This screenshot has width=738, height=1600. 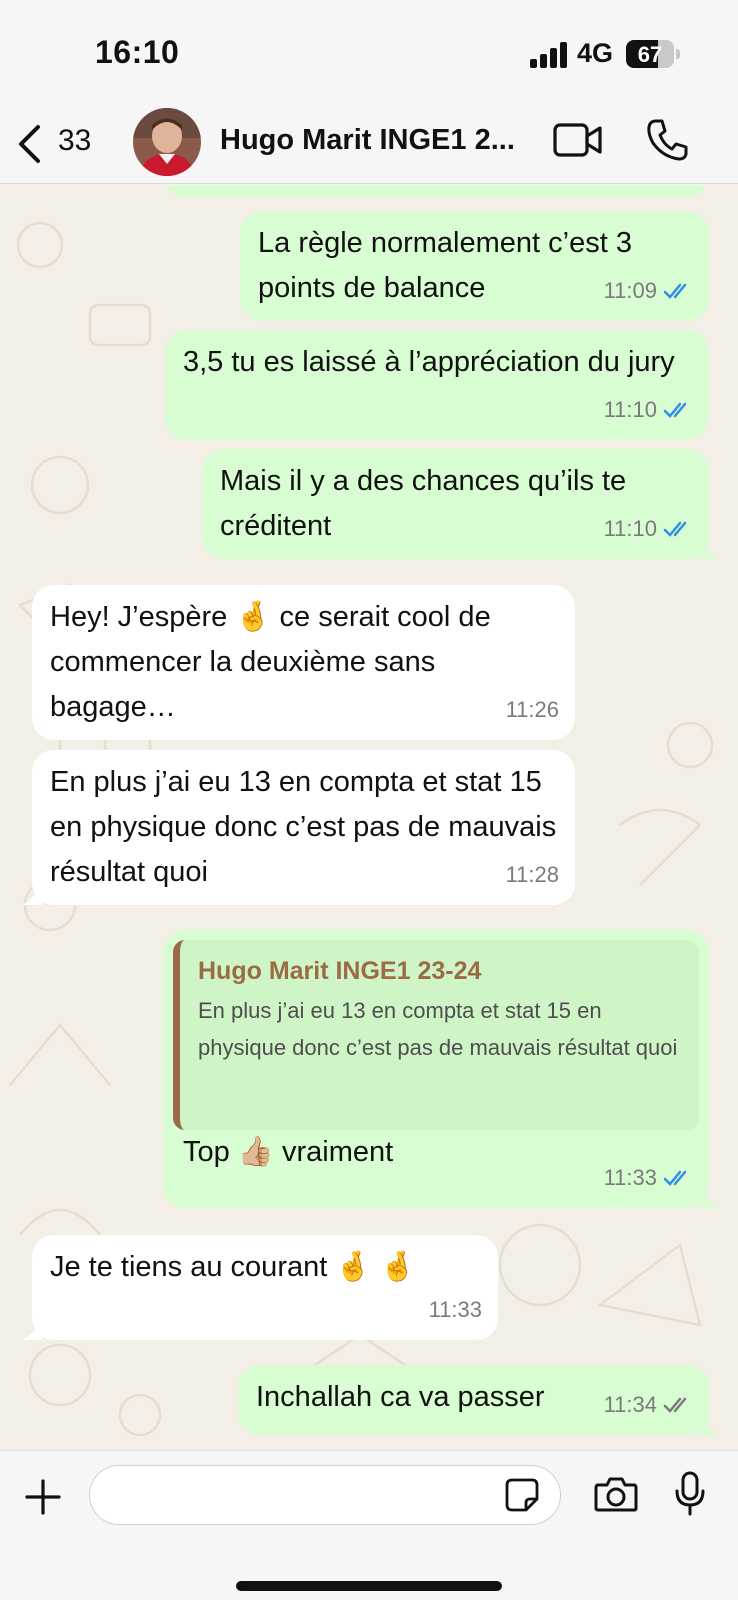 What do you see at coordinates (369, 50) in the screenshot?
I see `status-bar: 16:10 4G 67` at bounding box center [369, 50].